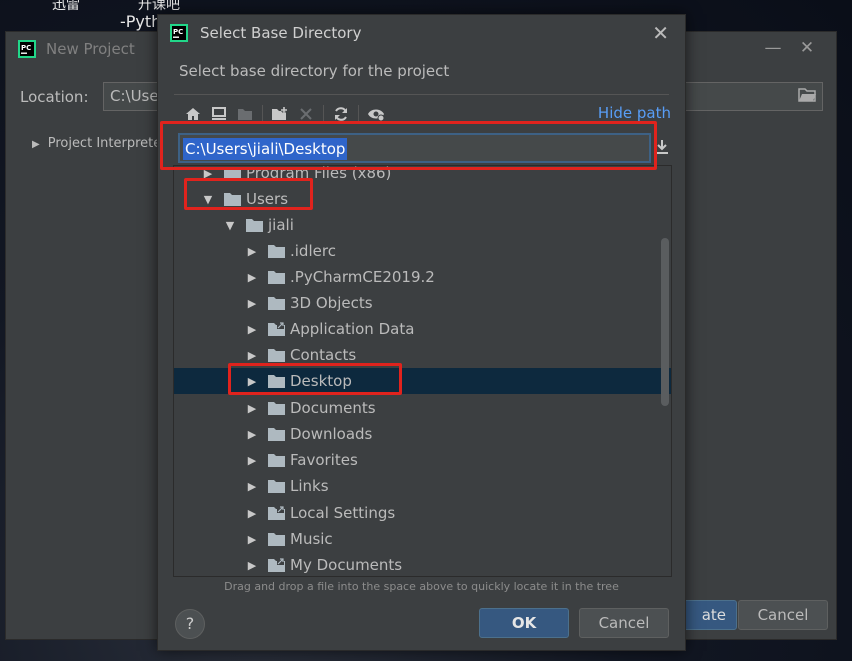 The width and height of the screenshot is (852, 661). Describe the element at coordinates (323, 355) in the screenshot. I see `tree-item-label: Contacts` at that location.